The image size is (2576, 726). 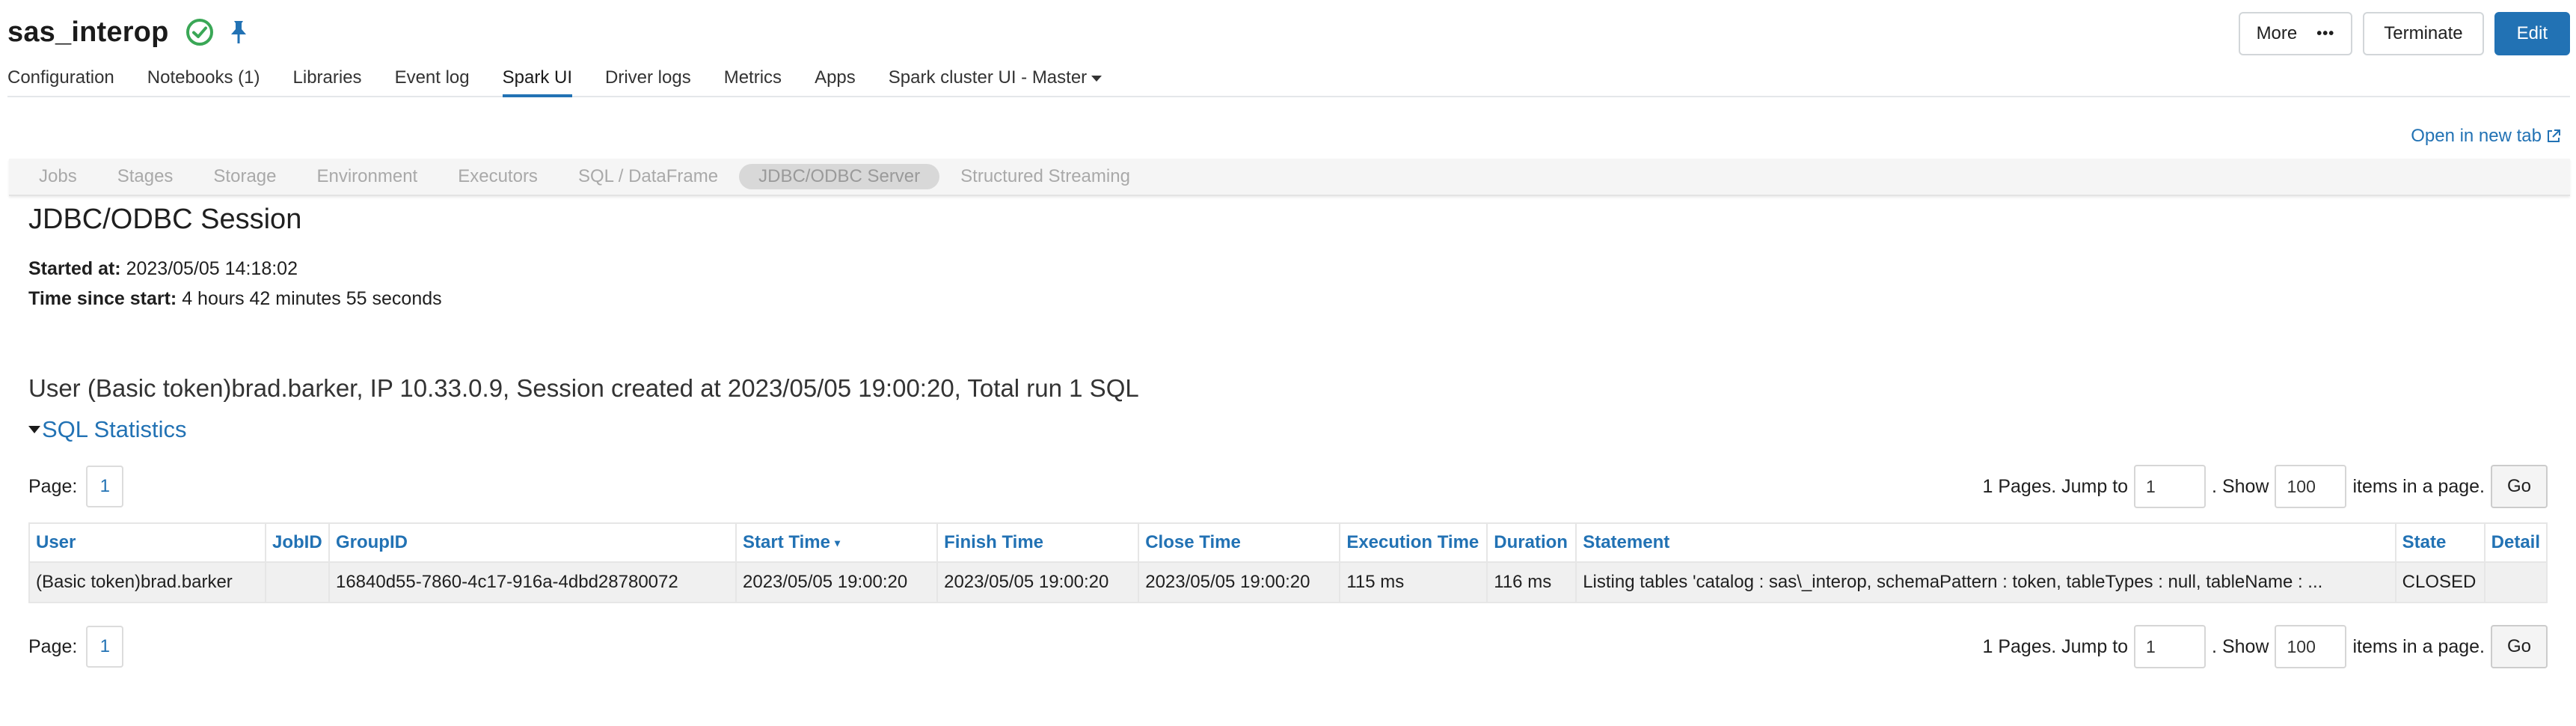 I want to click on more-button: More •••, so click(x=2295, y=33).